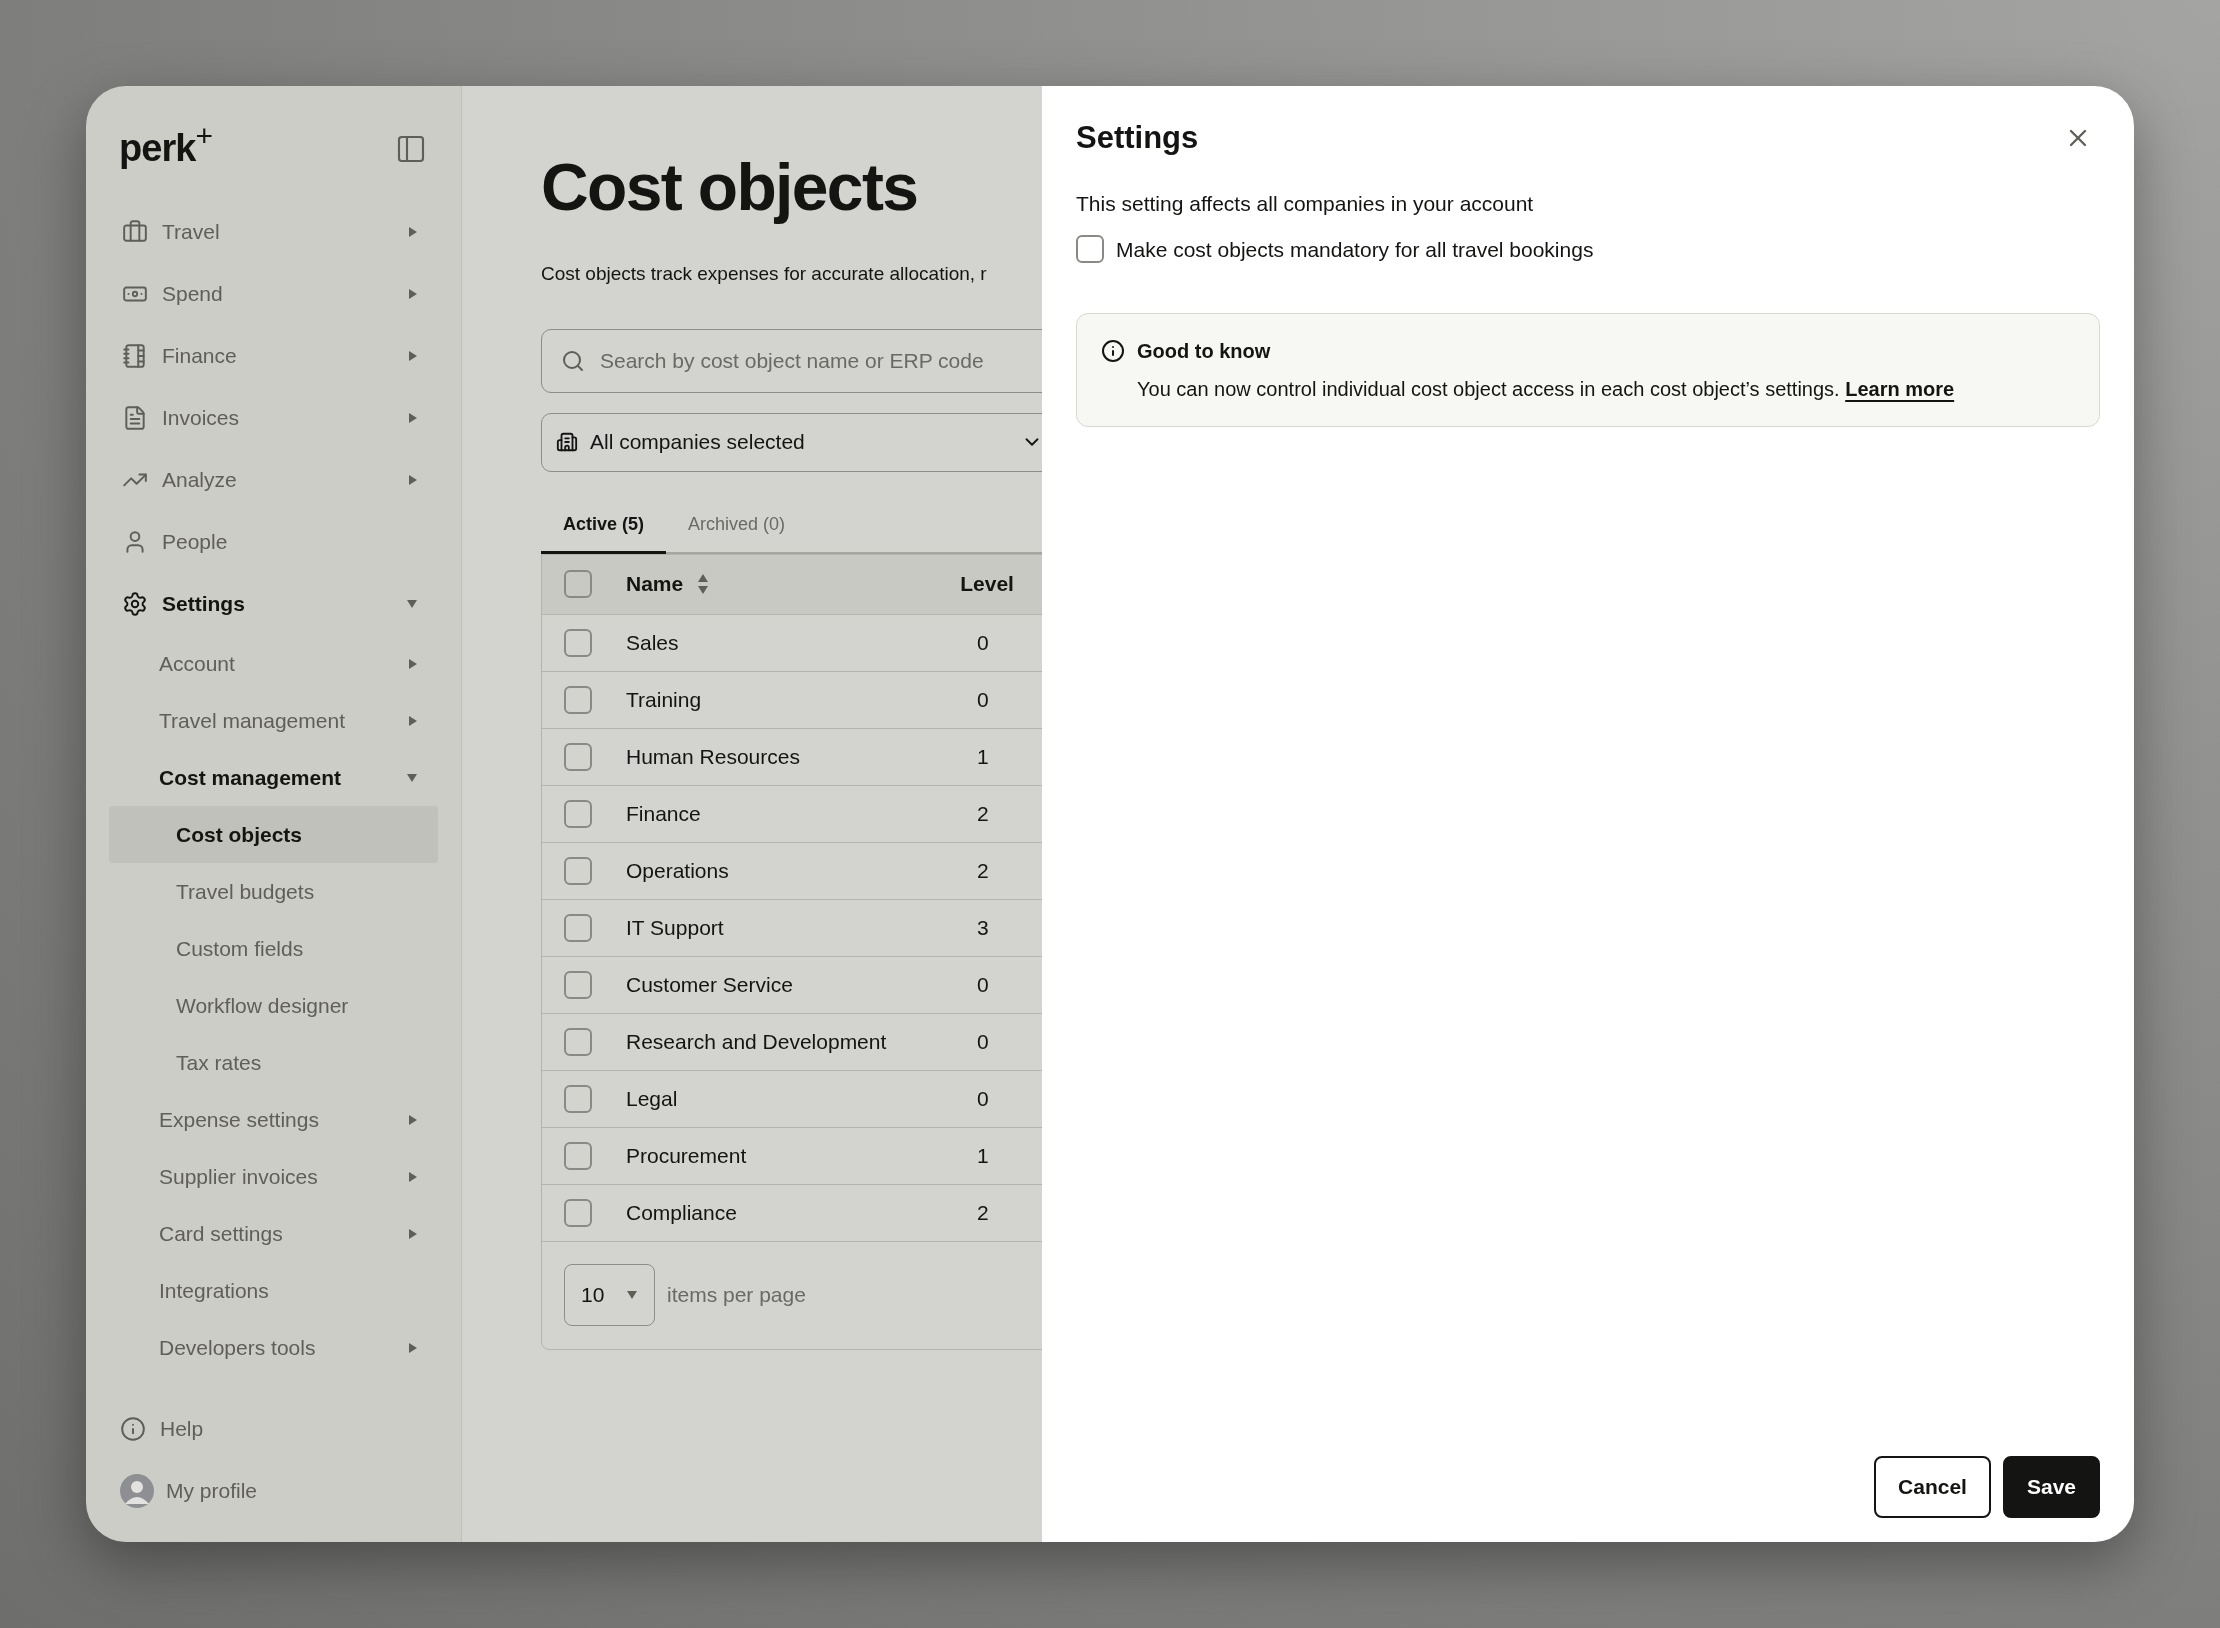  What do you see at coordinates (273, 418) in the screenshot?
I see `sidebar-item: Invoices` at bounding box center [273, 418].